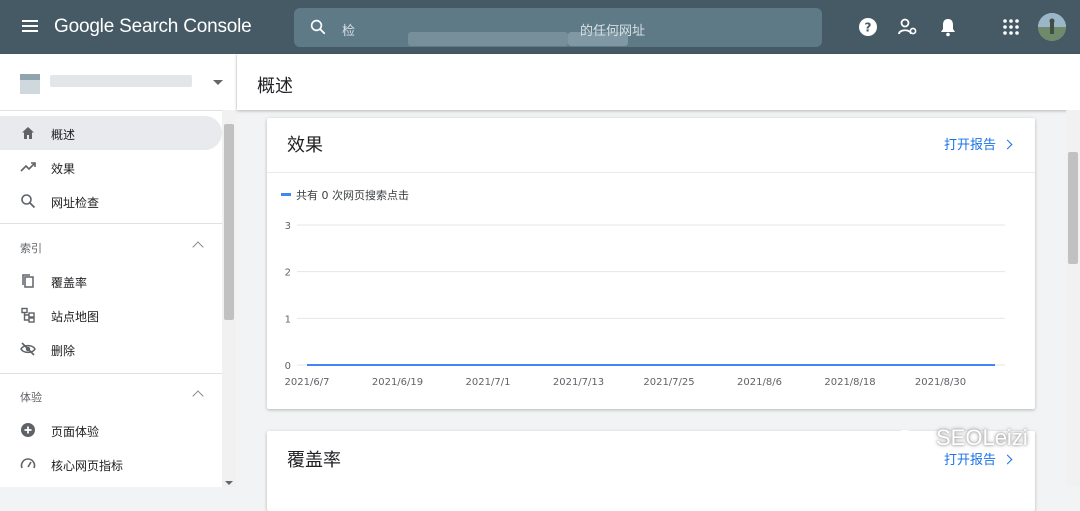 Image resolution: width=1080 pixels, height=511 pixels. I want to click on page-header: 概述, so click(658, 82).